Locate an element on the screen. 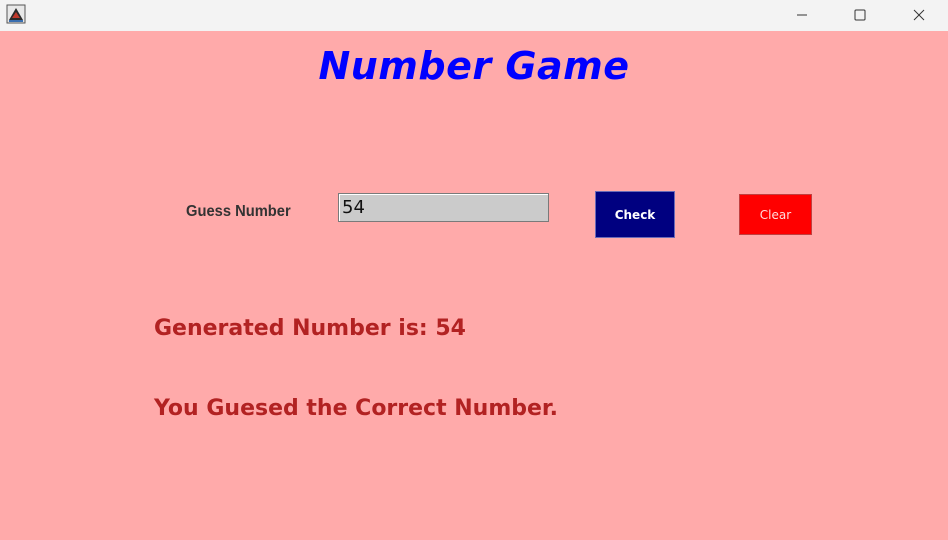 This screenshot has width=948, height=540. result-message-text: You Guesed the Correct Number. is located at coordinates (356, 408).